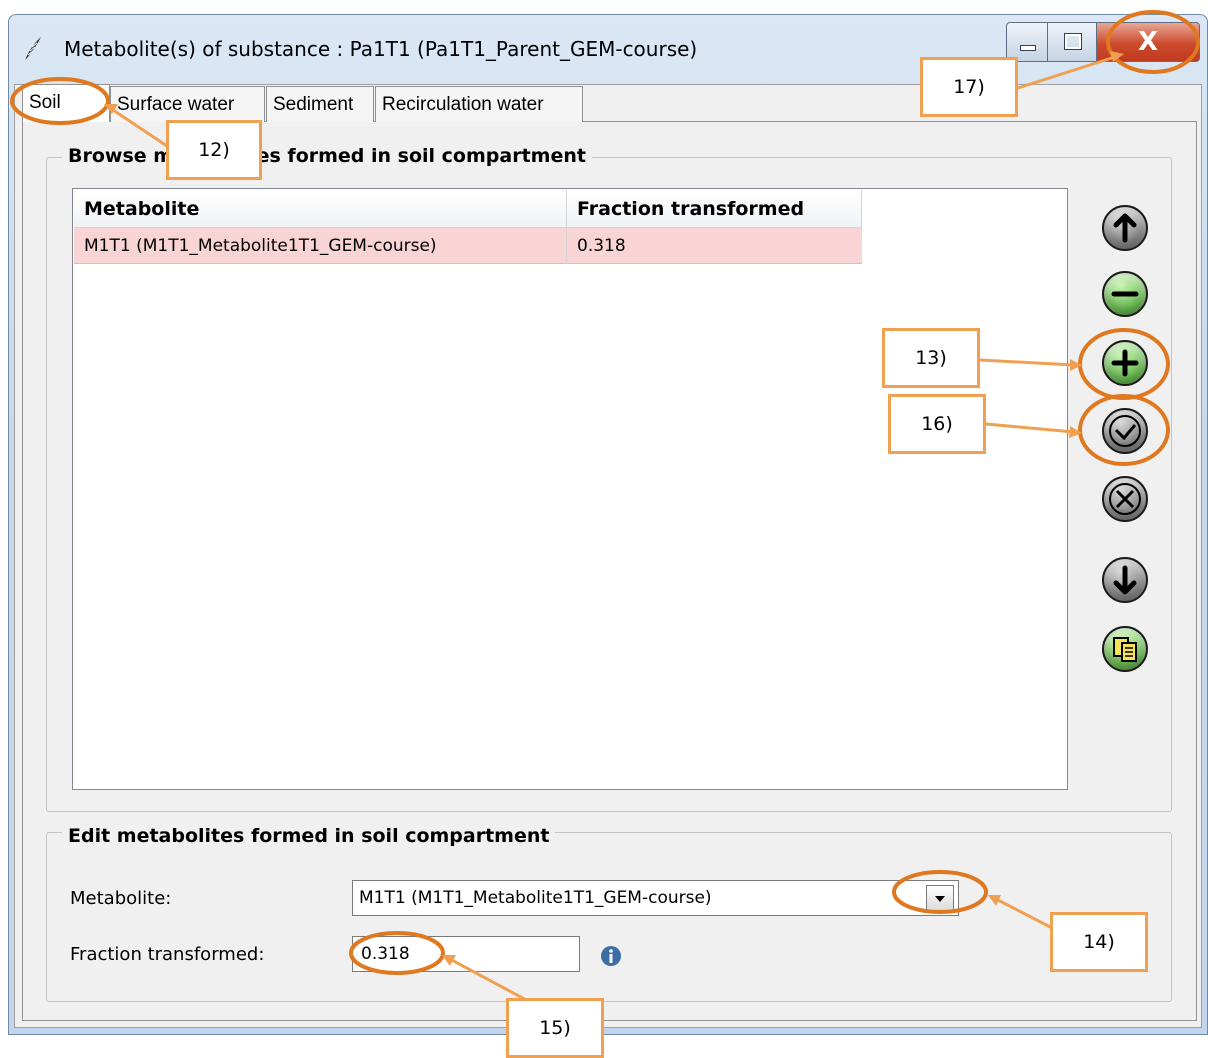 The width and height of the screenshot is (1208, 1058). I want to click on tab-recirculation-water: Recirculation water, so click(479, 104).